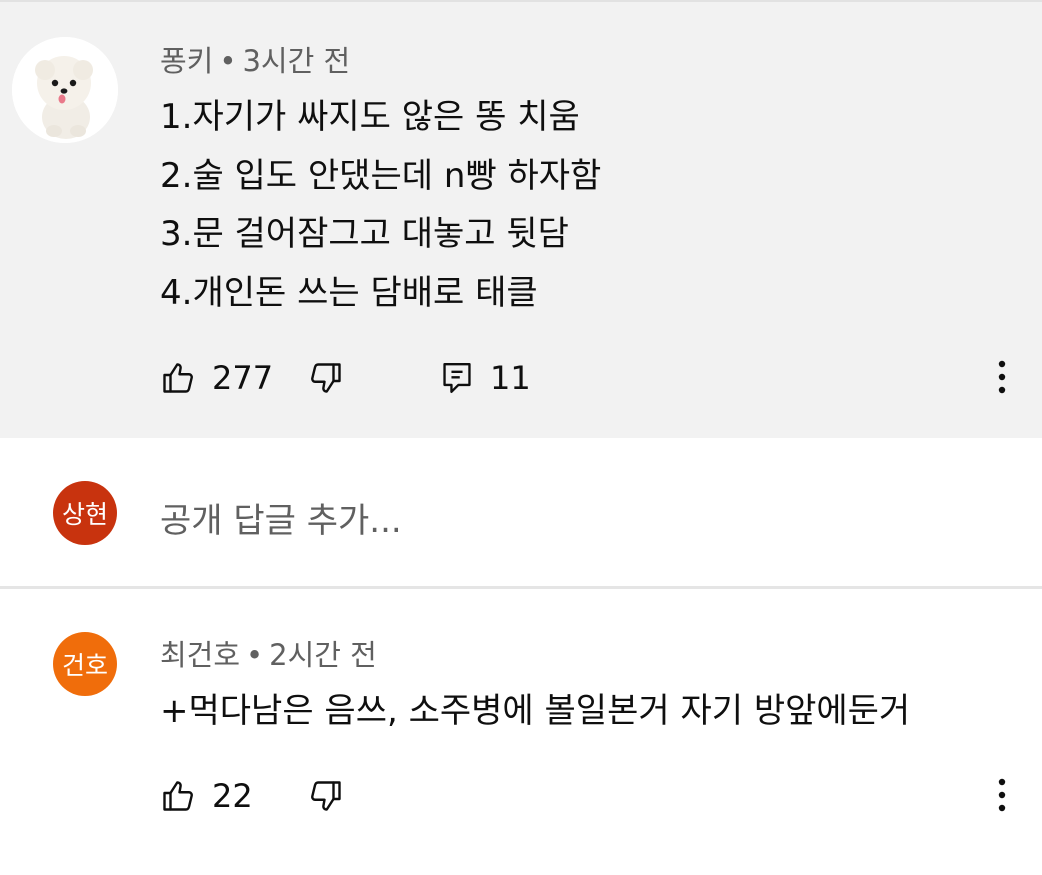  Describe the element at coordinates (296, 61) in the screenshot. I see `comment-time: 3시간 전` at that location.